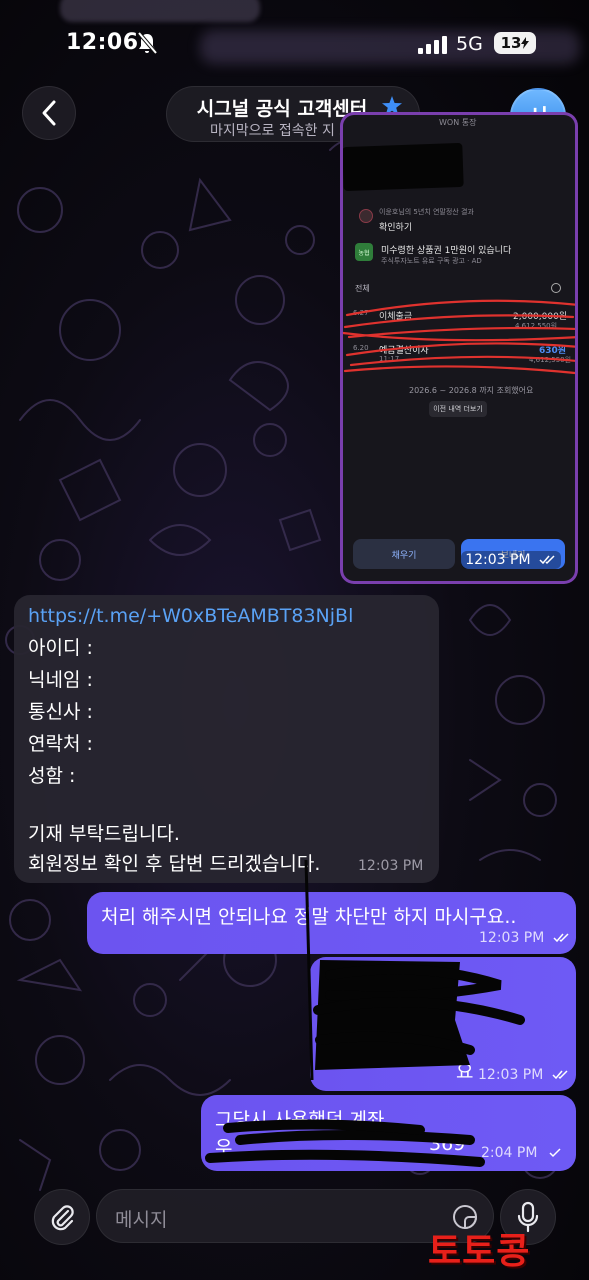 The image size is (589, 1280). What do you see at coordinates (300, 1120) in the screenshot?
I see `message-text: 그당시 사용했던 계좌` at bounding box center [300, 1120].